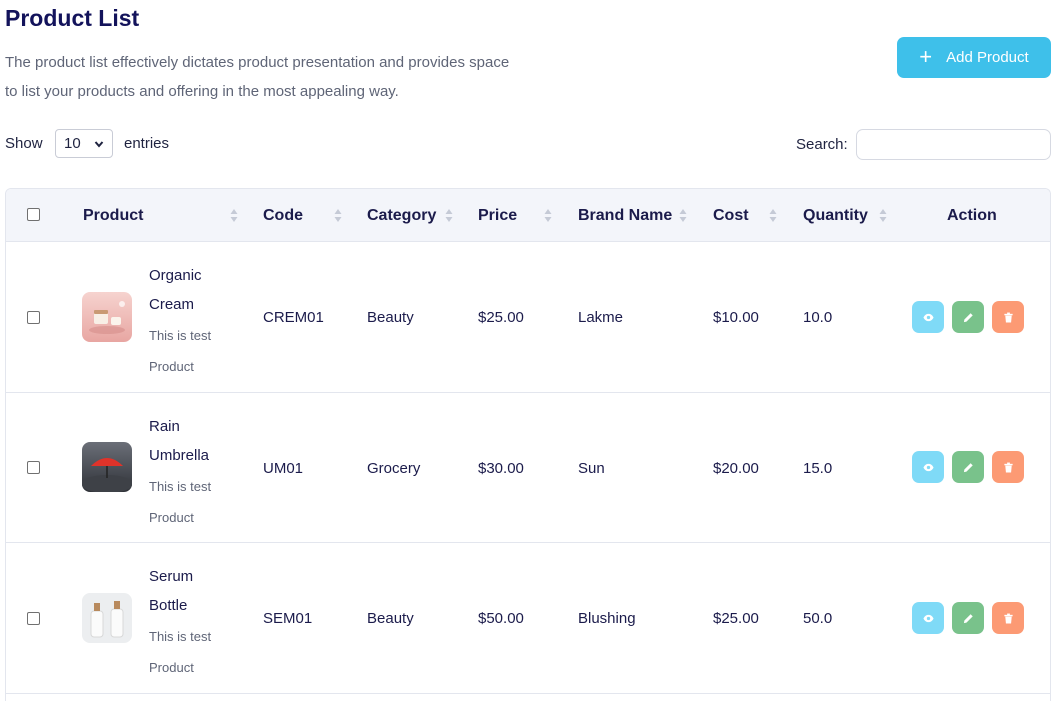  I want to click on price-cell: $50.00, so click(501, 618).